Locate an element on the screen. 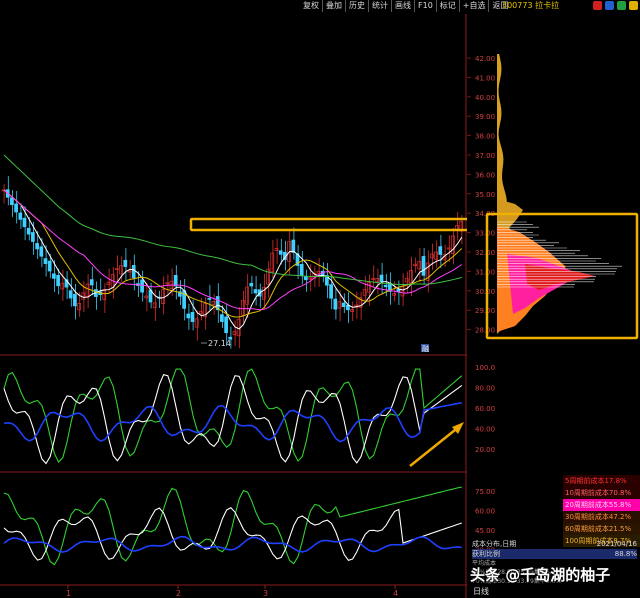  resistance-highlight-box is located at coordinates (328, 224).